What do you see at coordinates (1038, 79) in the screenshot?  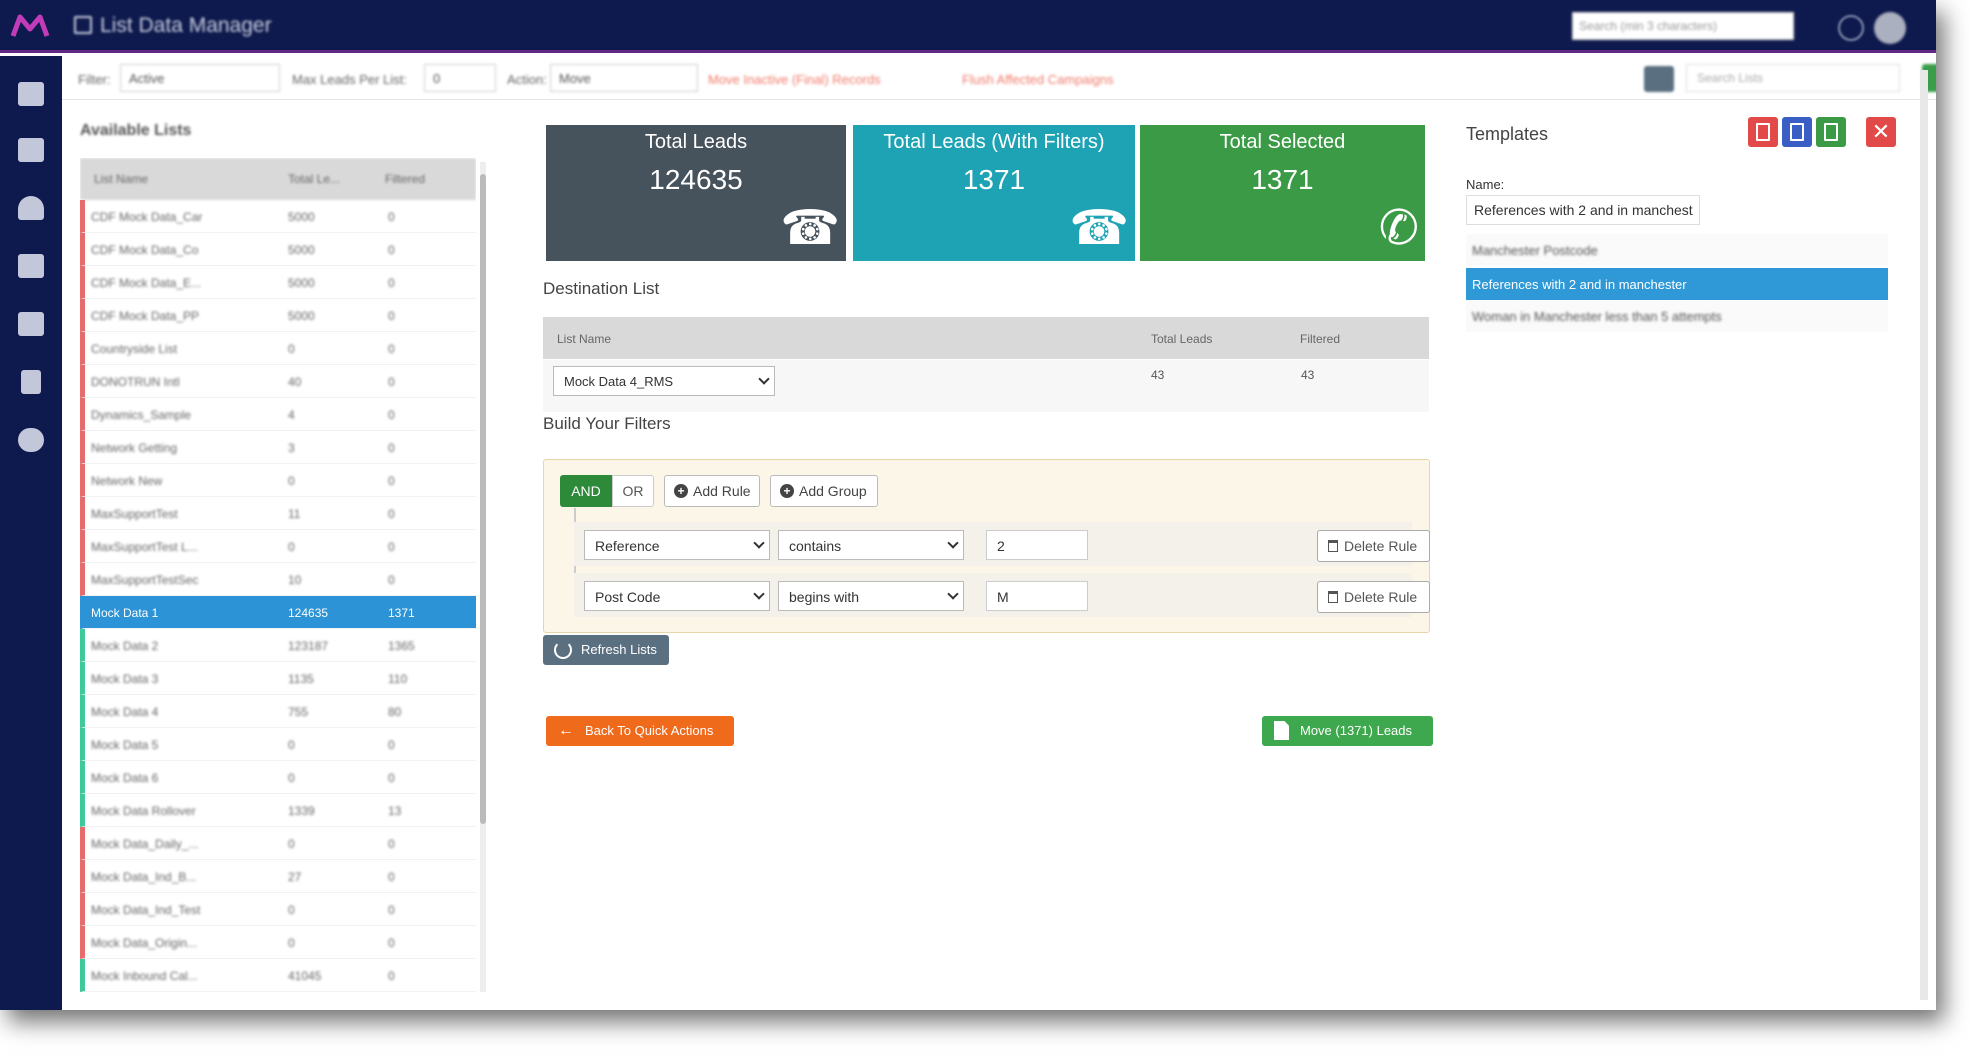 I see `flush-campaigns-checkbox: Flush Affected Campaigns` at bounding box center [1038, 79].